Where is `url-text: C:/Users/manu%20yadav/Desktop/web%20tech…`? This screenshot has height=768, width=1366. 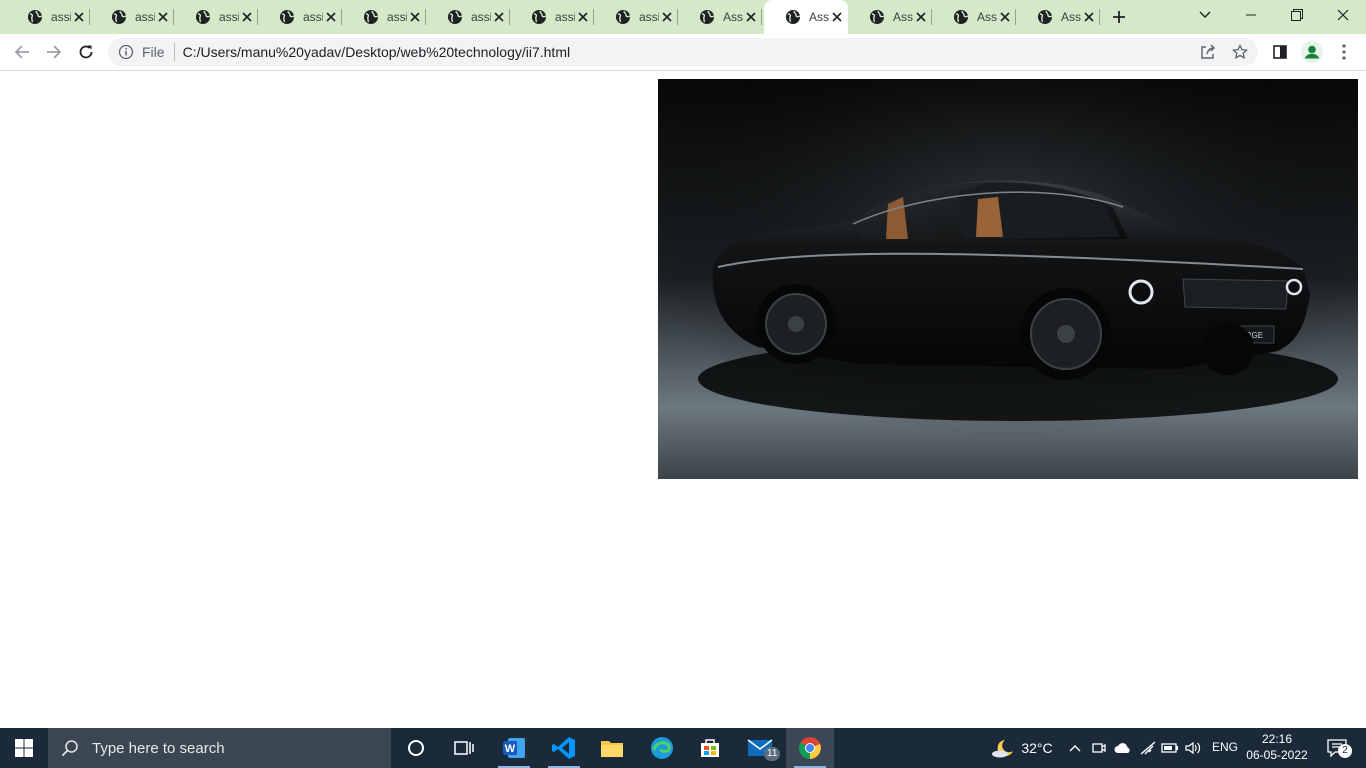 url-text: C:/Users/manu%20yadav/Desktop/web%20tech… is located at coordinates (377, 52).